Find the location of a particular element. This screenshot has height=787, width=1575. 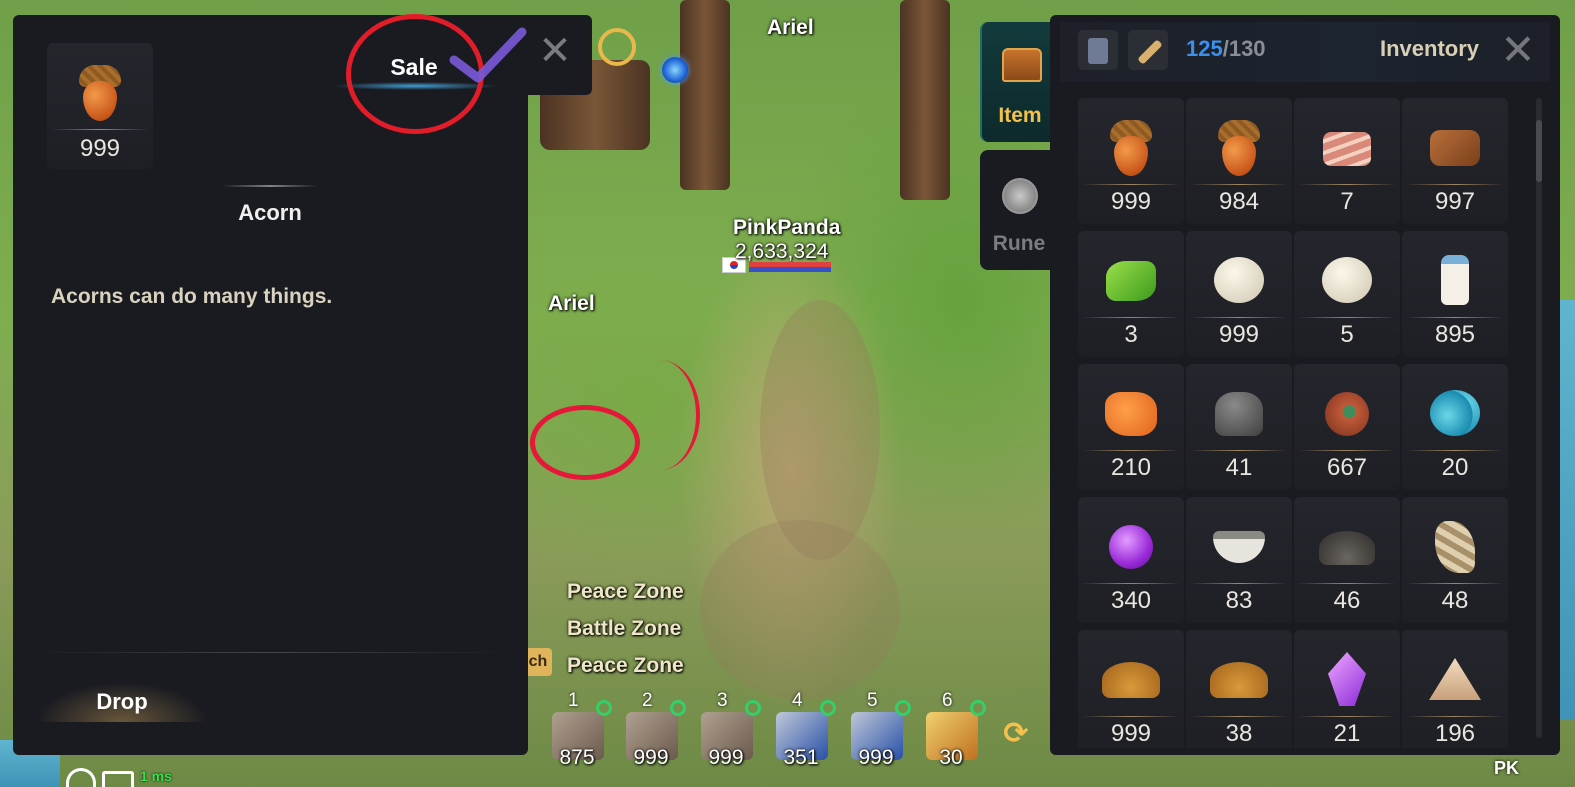

mana-orb-icon is located at coordinates (675, 70).